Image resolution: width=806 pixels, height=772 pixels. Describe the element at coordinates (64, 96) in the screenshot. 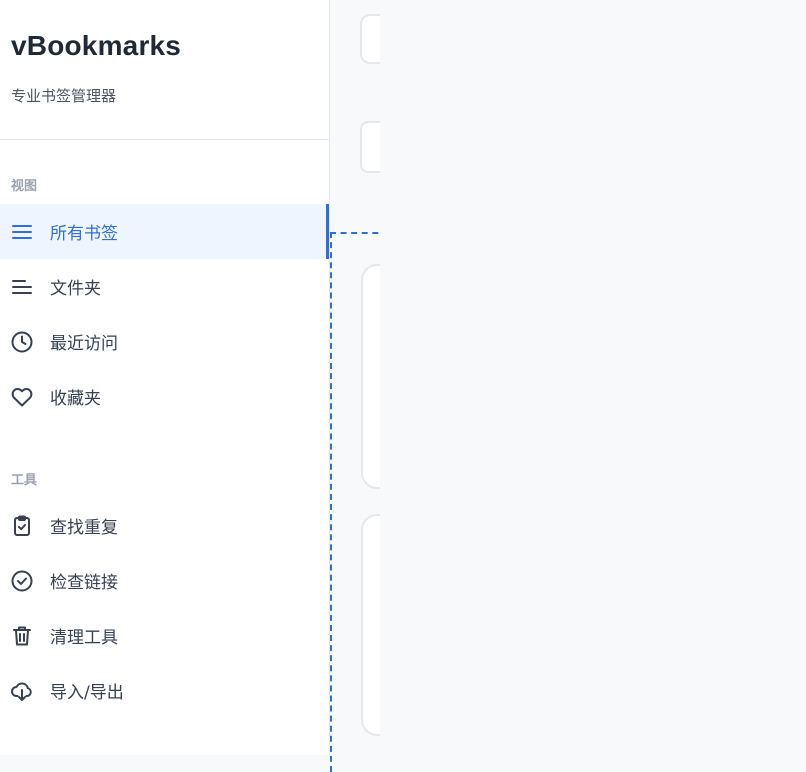

I see `app-subtitle: 专业书签管理器` at that location.